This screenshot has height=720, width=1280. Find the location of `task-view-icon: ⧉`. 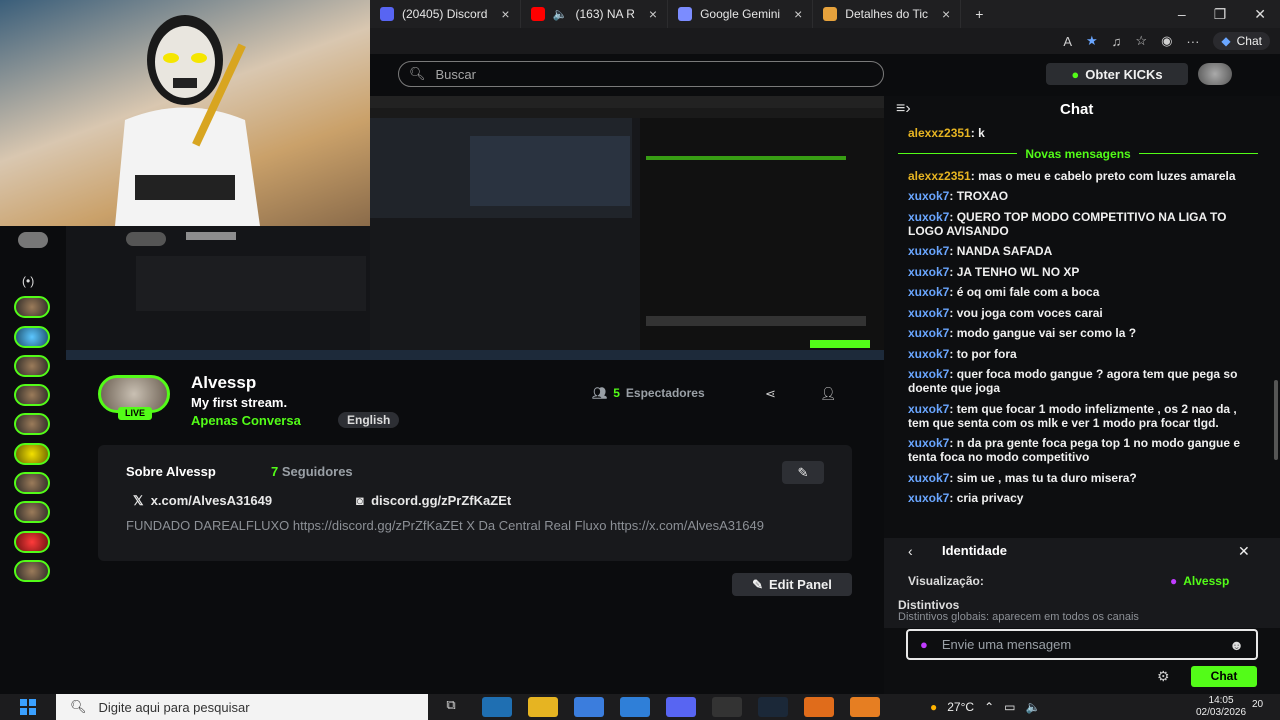

task-view-icon: ⧉ is located at coordinates (451, 707).